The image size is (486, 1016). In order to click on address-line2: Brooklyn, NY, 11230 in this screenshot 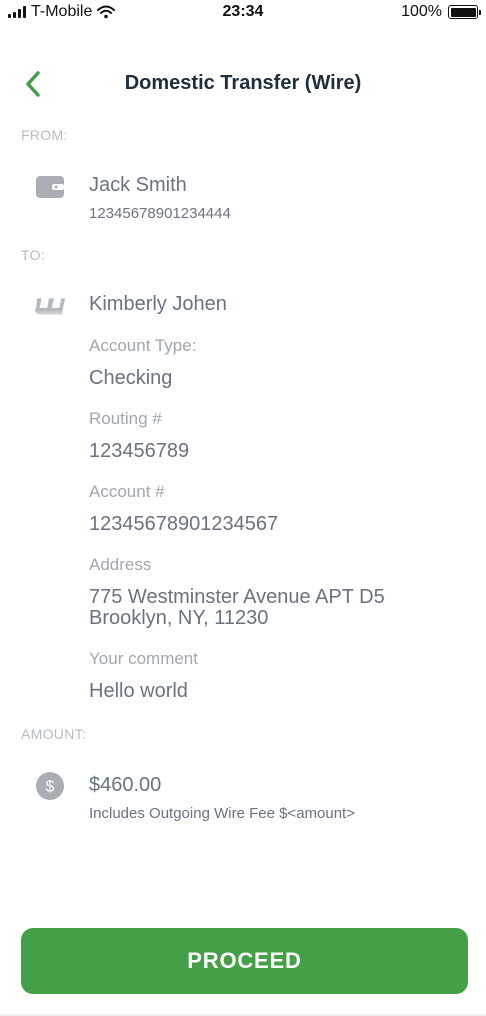, I will do `click(179, 618)`.